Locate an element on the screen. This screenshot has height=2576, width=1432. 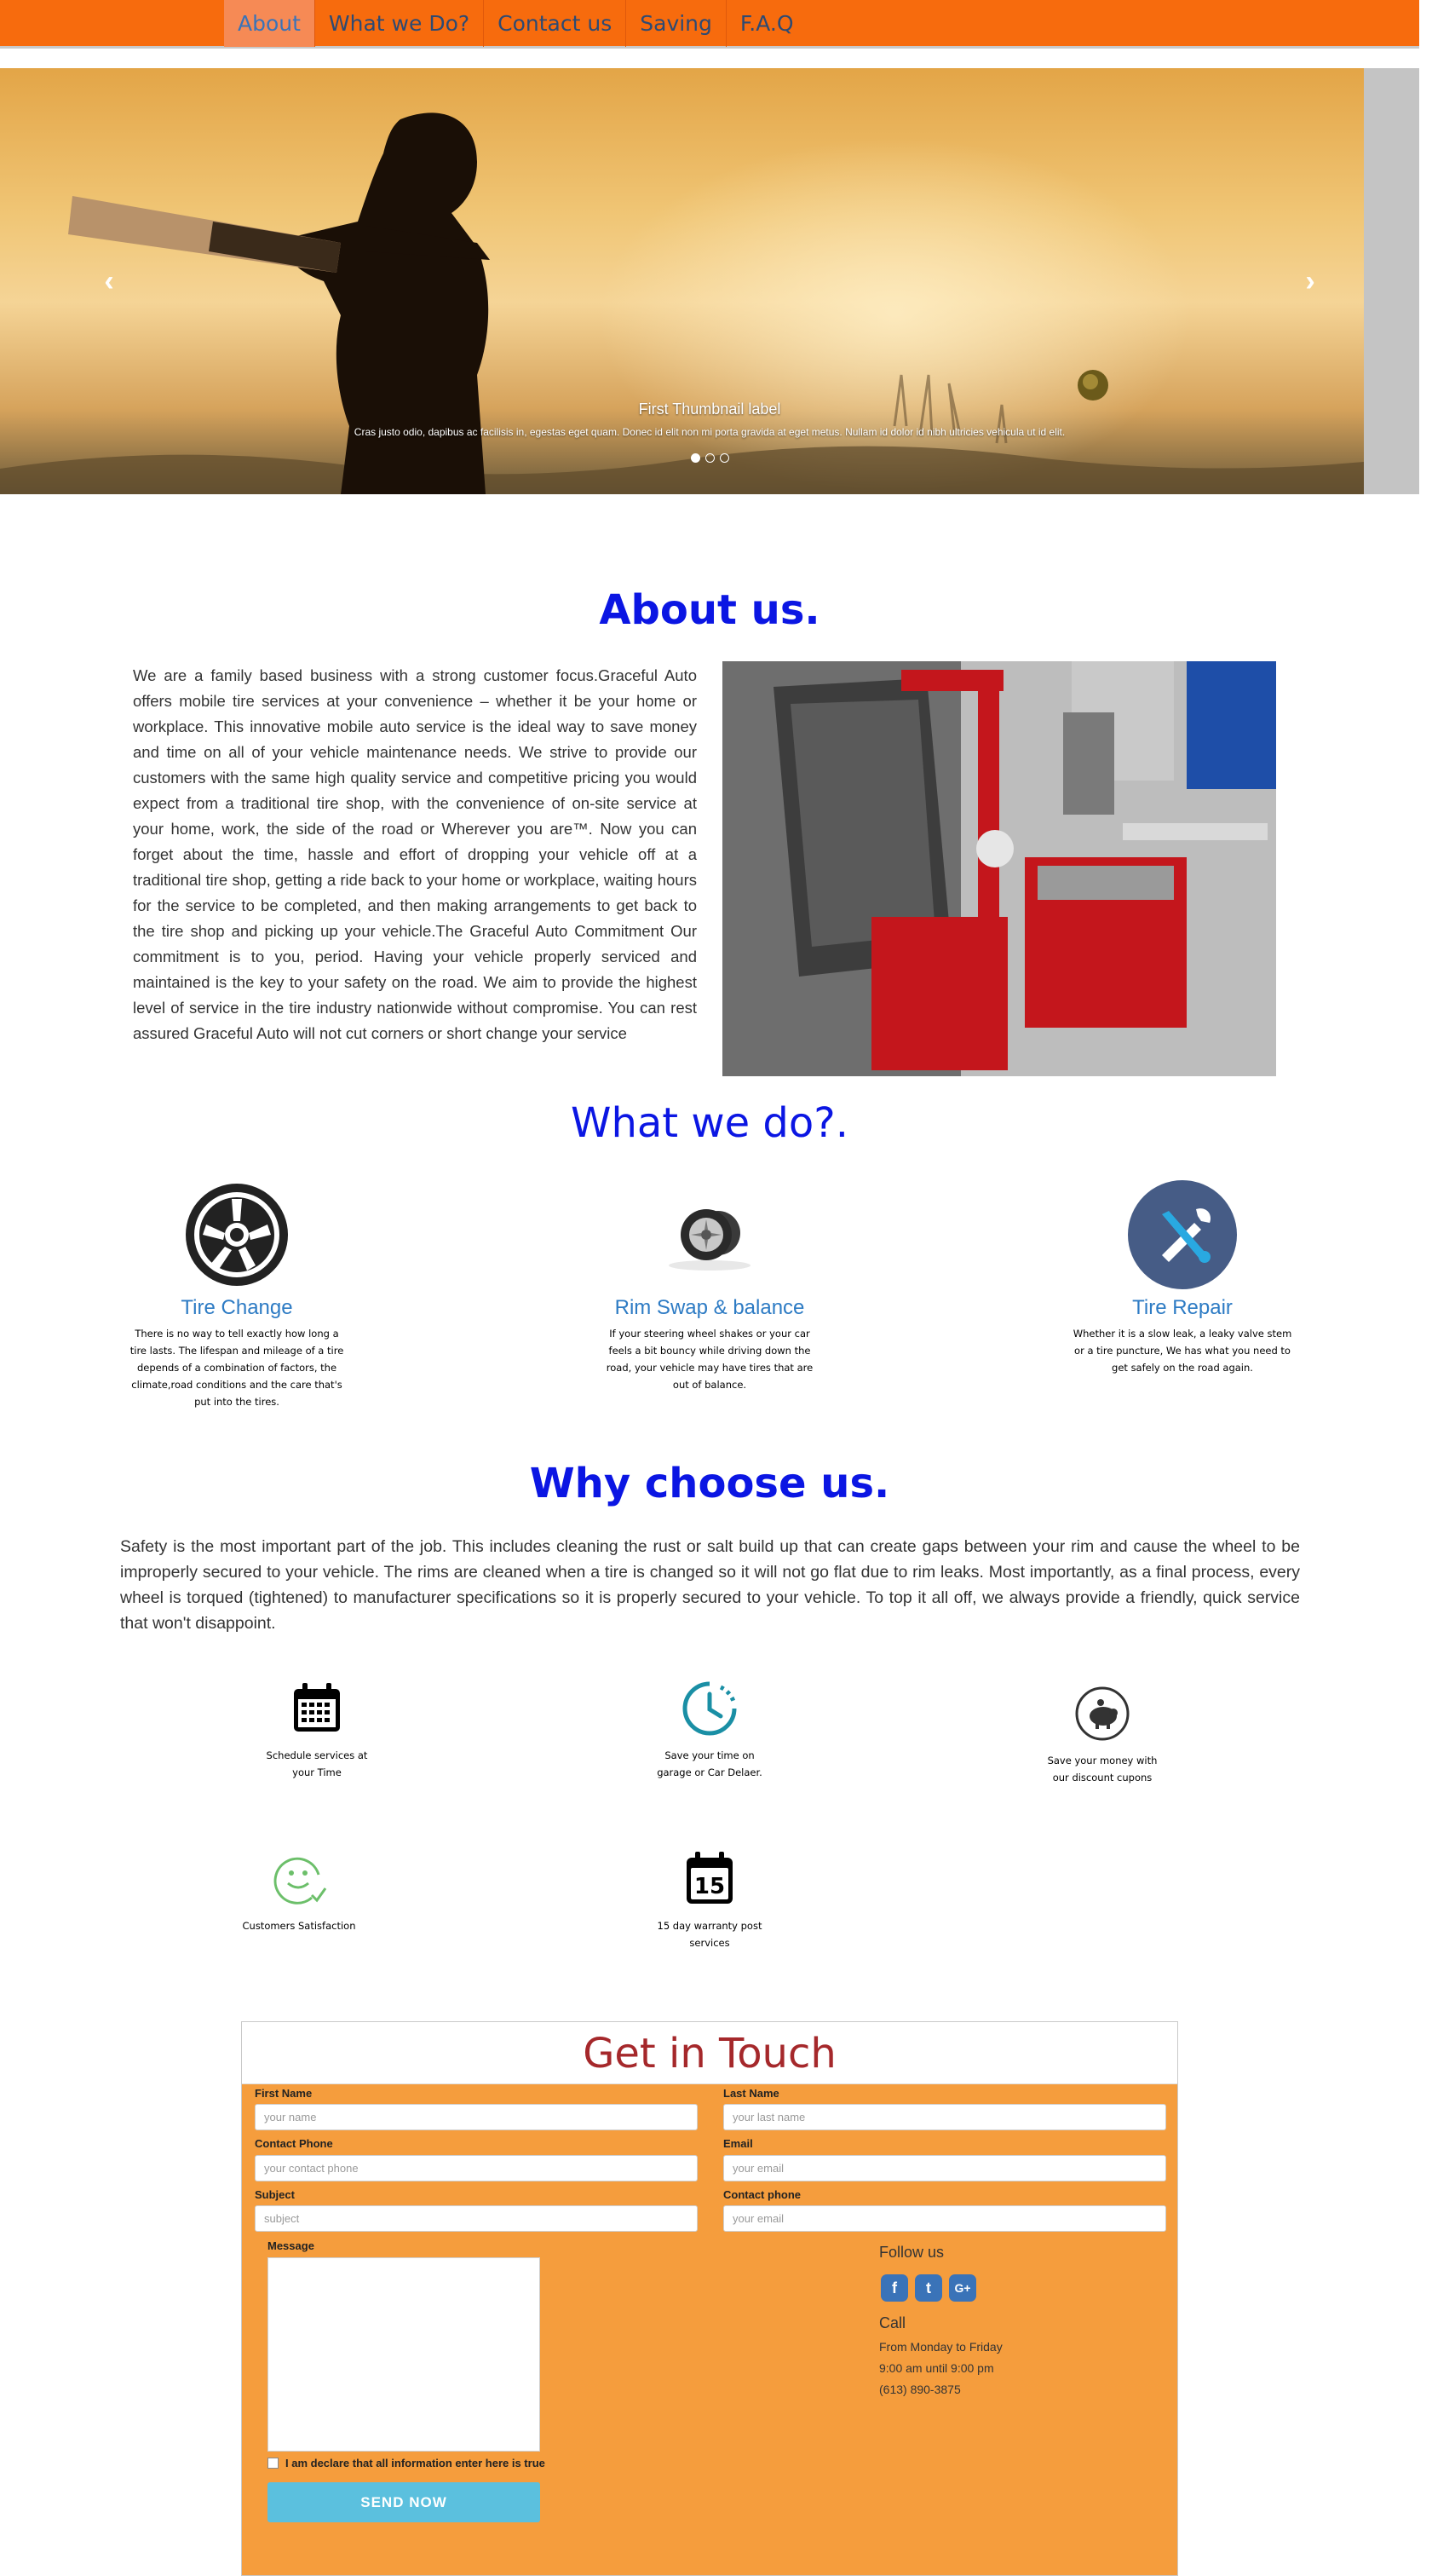
smiley-icon is located at coordinates (299, 1879).